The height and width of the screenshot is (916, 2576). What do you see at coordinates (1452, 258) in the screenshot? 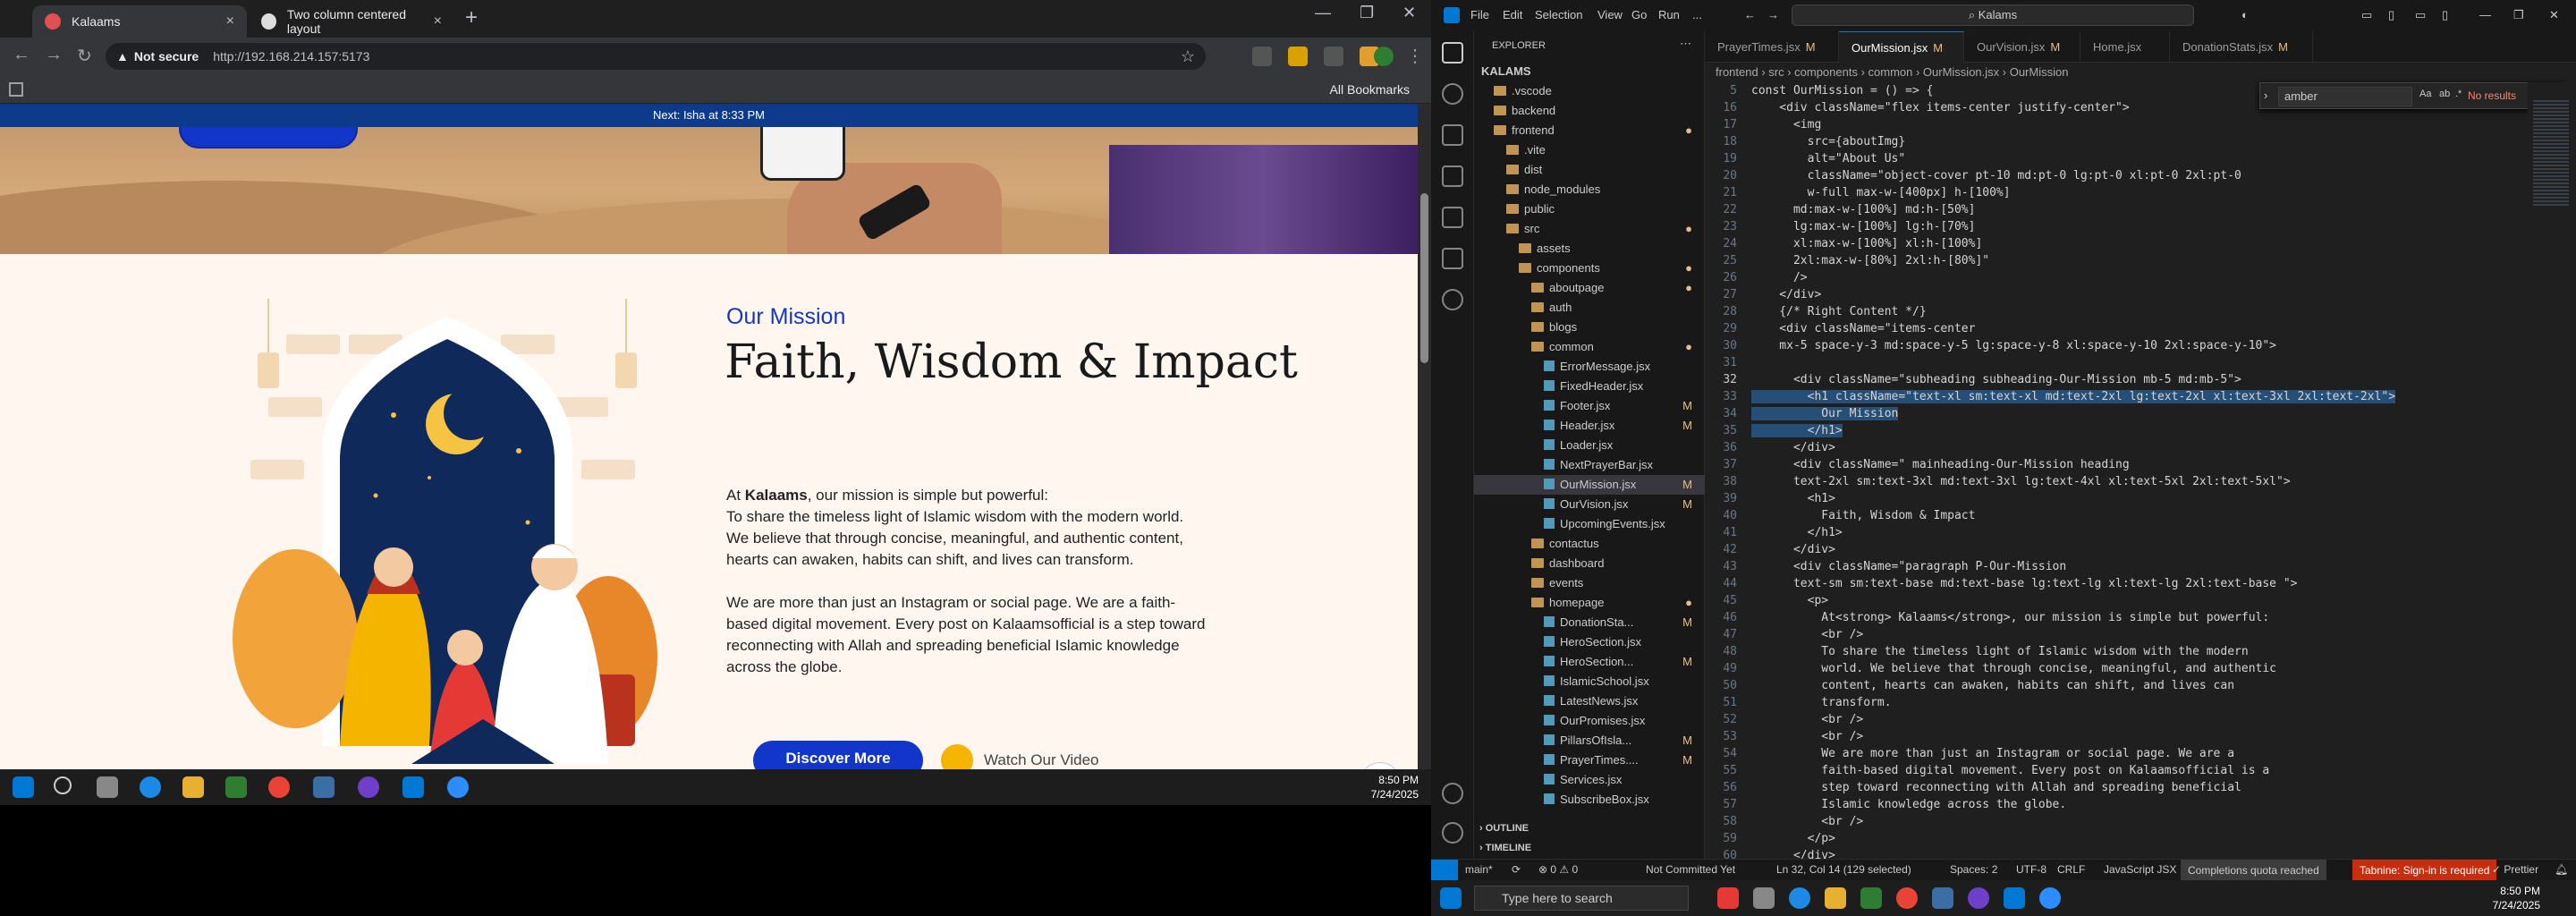
I see `remote-explorer-icon` at bounding box center [1452, 258].